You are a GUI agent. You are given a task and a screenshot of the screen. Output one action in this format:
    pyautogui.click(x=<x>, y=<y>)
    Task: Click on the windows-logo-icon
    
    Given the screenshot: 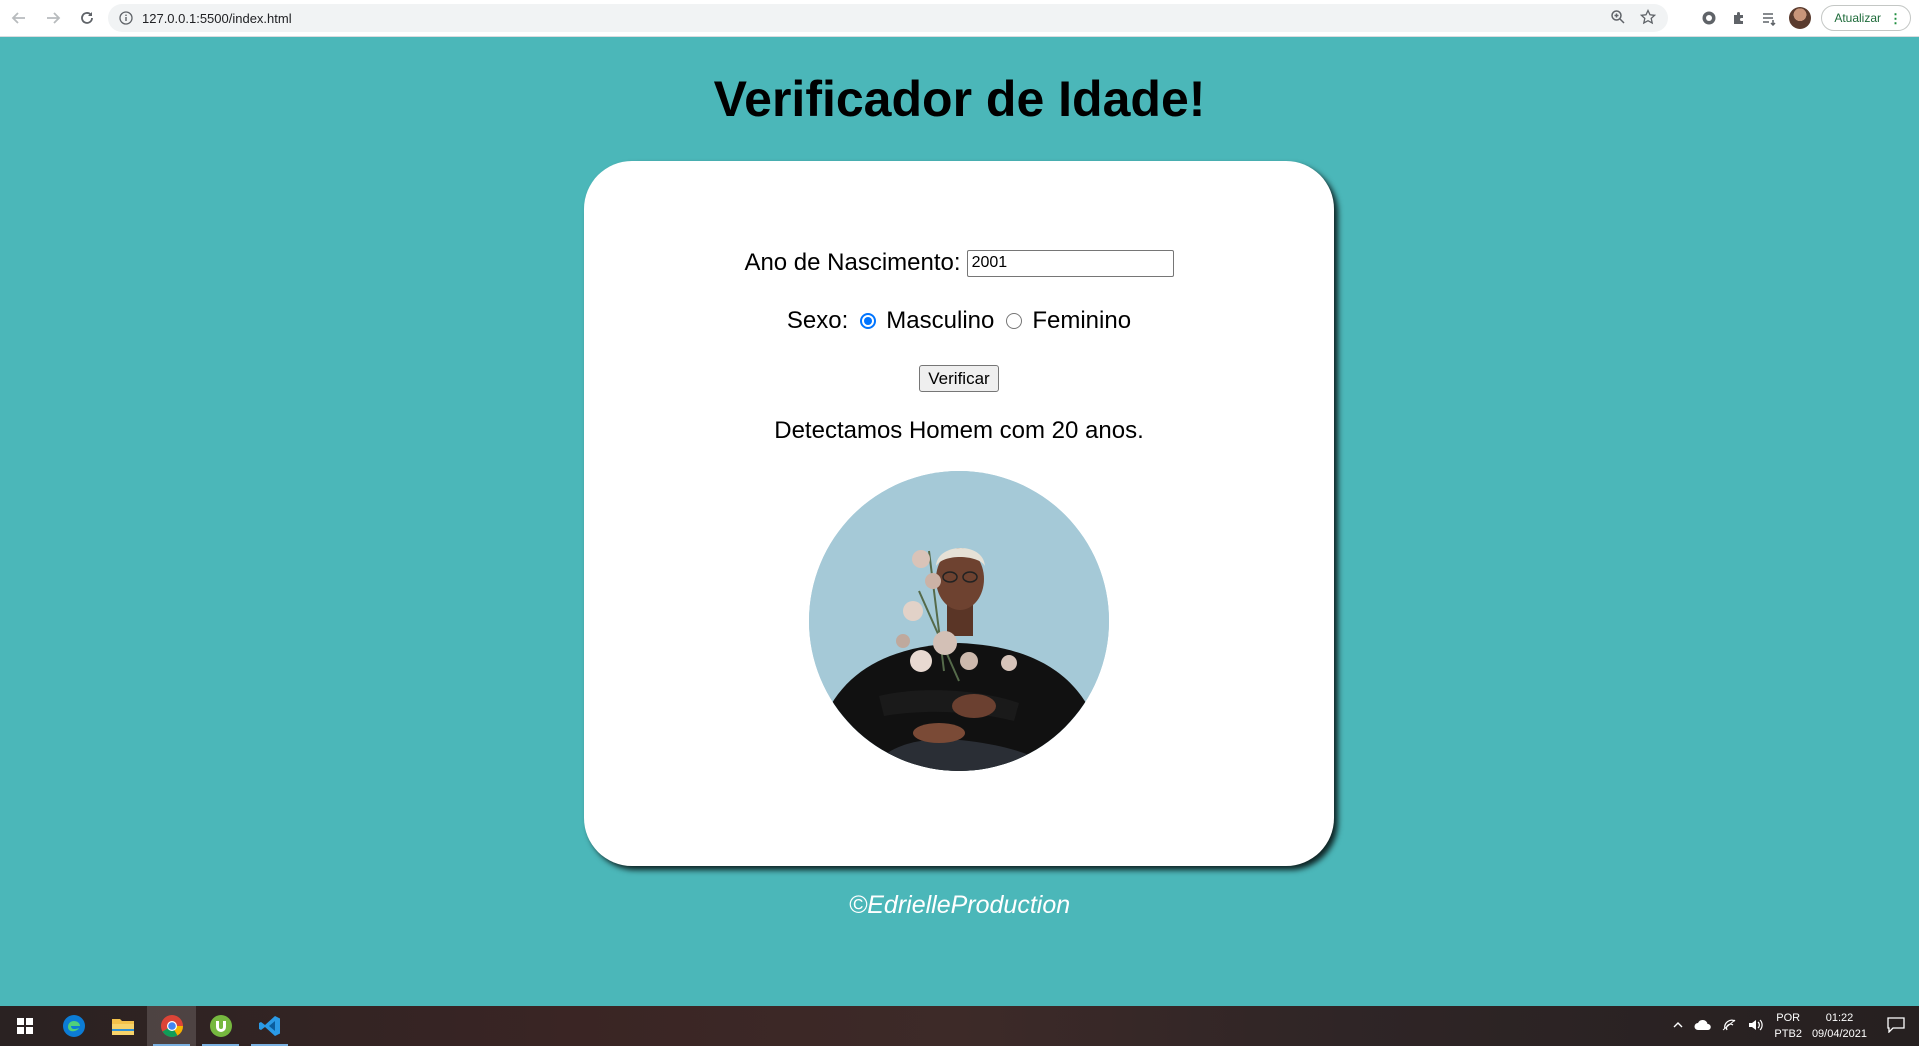 What is the action you would take?
    pyautogui.click(x=24, y=1026)
    